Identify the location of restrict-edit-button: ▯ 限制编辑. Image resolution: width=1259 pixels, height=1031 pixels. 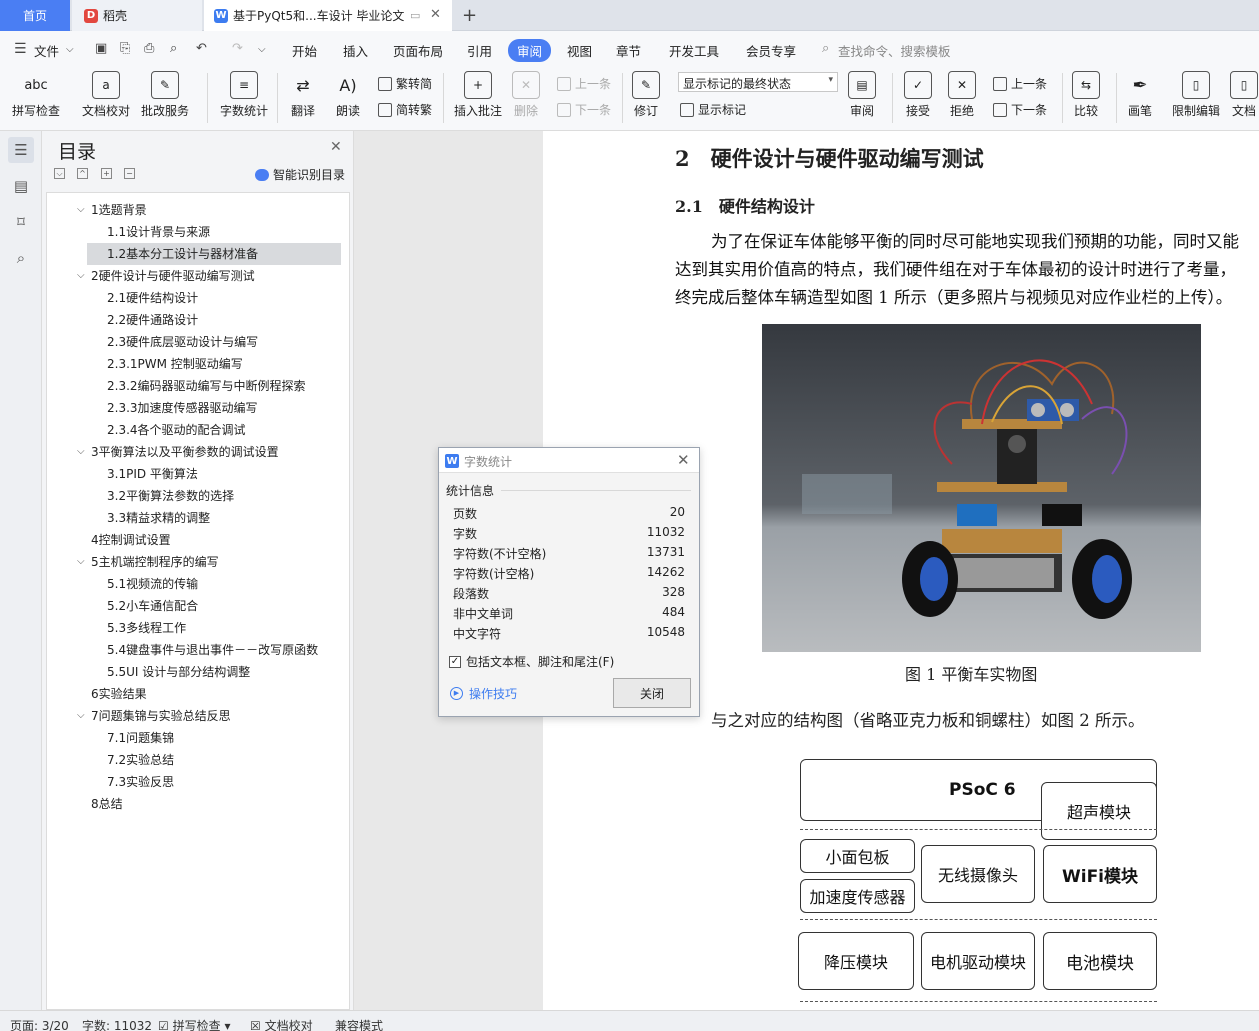
(1196, 95).